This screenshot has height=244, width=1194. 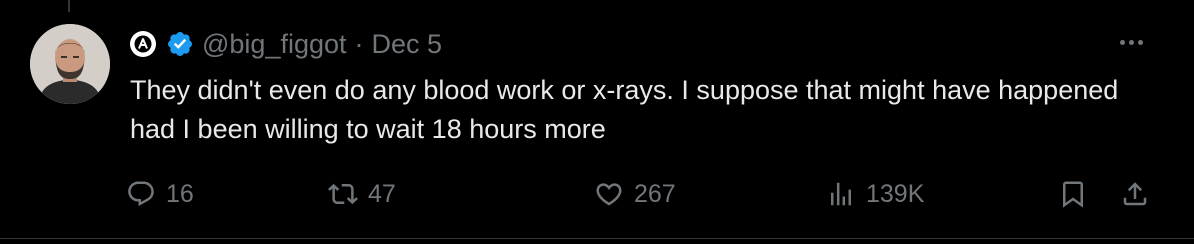 I want to click on avatar, so click(x=70, y=64).